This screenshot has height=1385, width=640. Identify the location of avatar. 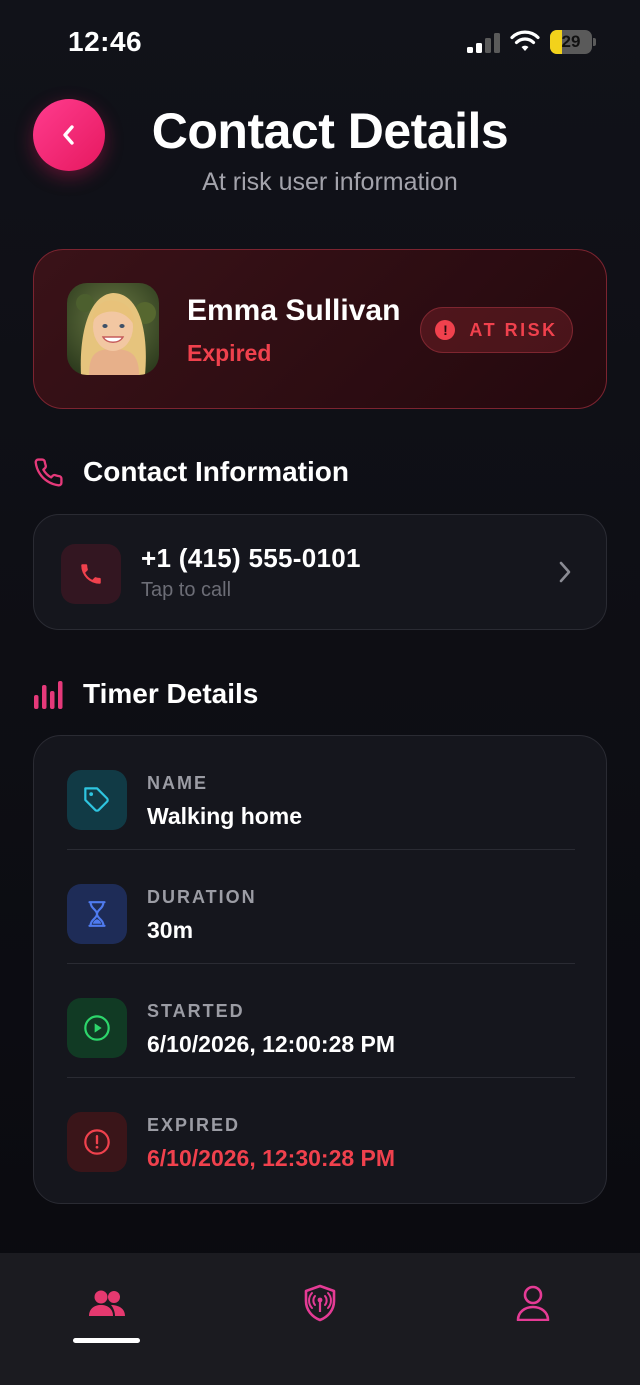
(113, 329).